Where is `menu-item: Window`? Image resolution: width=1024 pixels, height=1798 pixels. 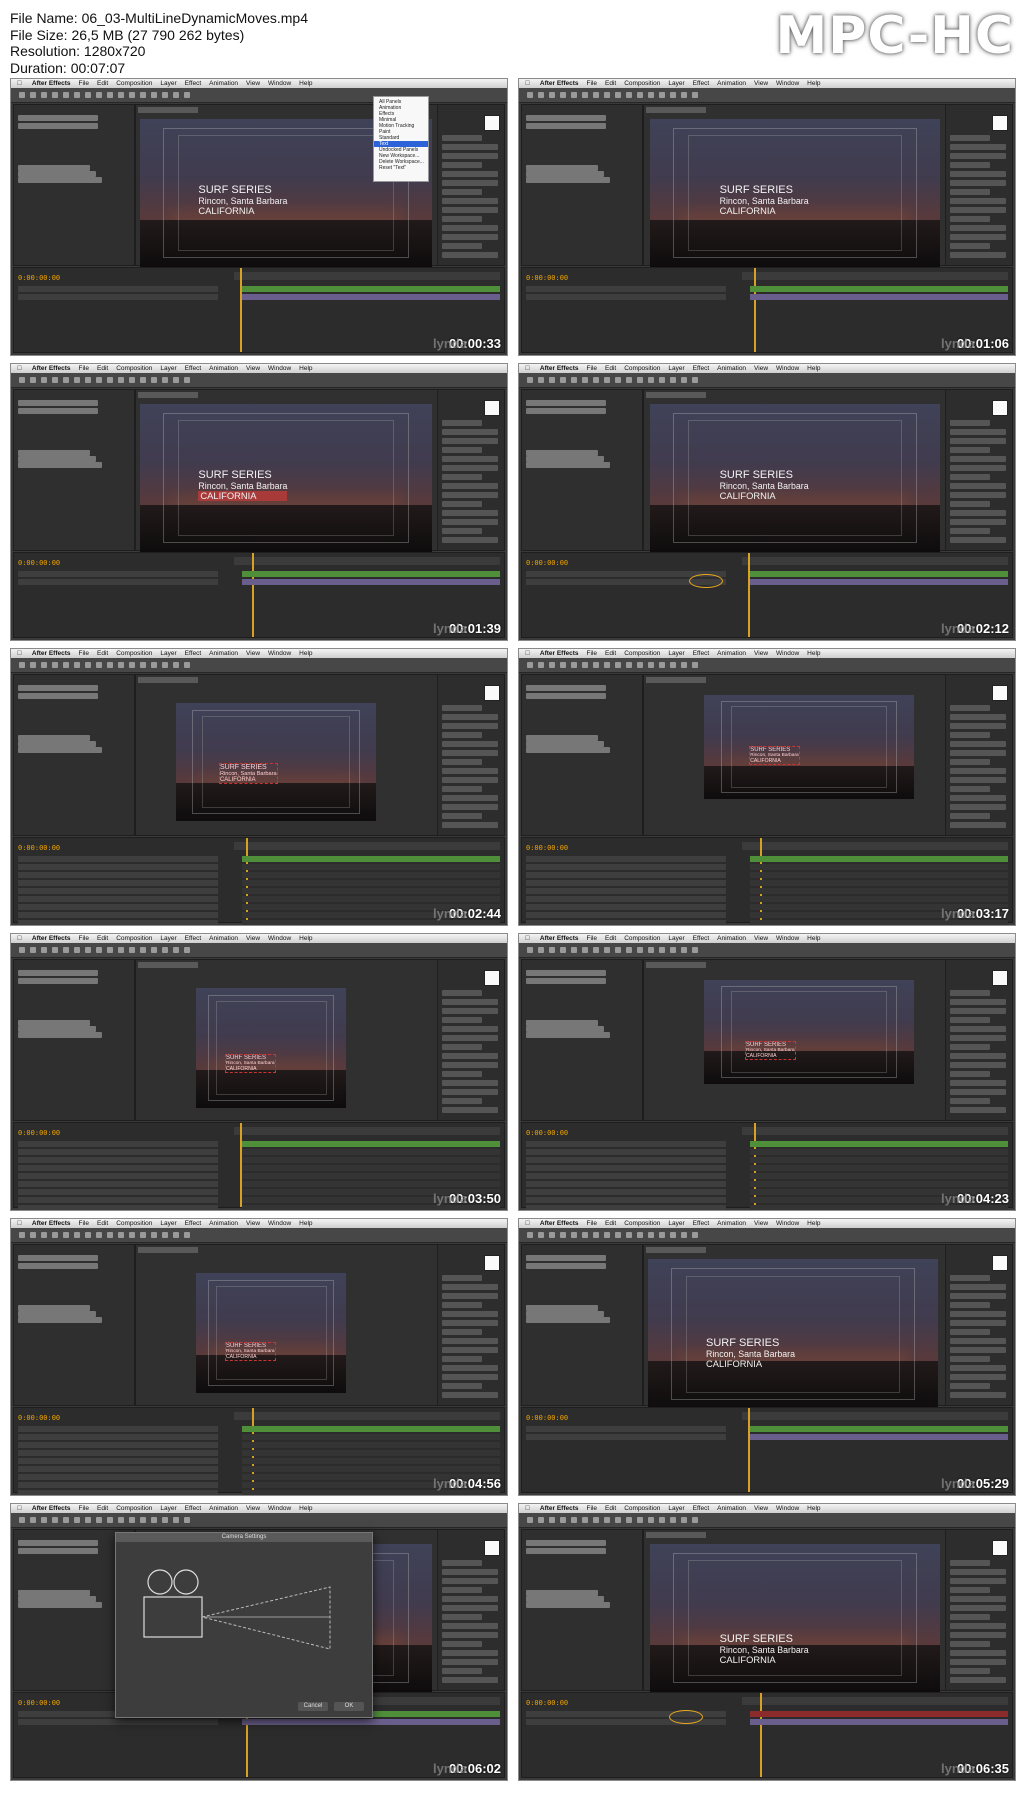 menu-item: Window is located at coordinates (787, 368).